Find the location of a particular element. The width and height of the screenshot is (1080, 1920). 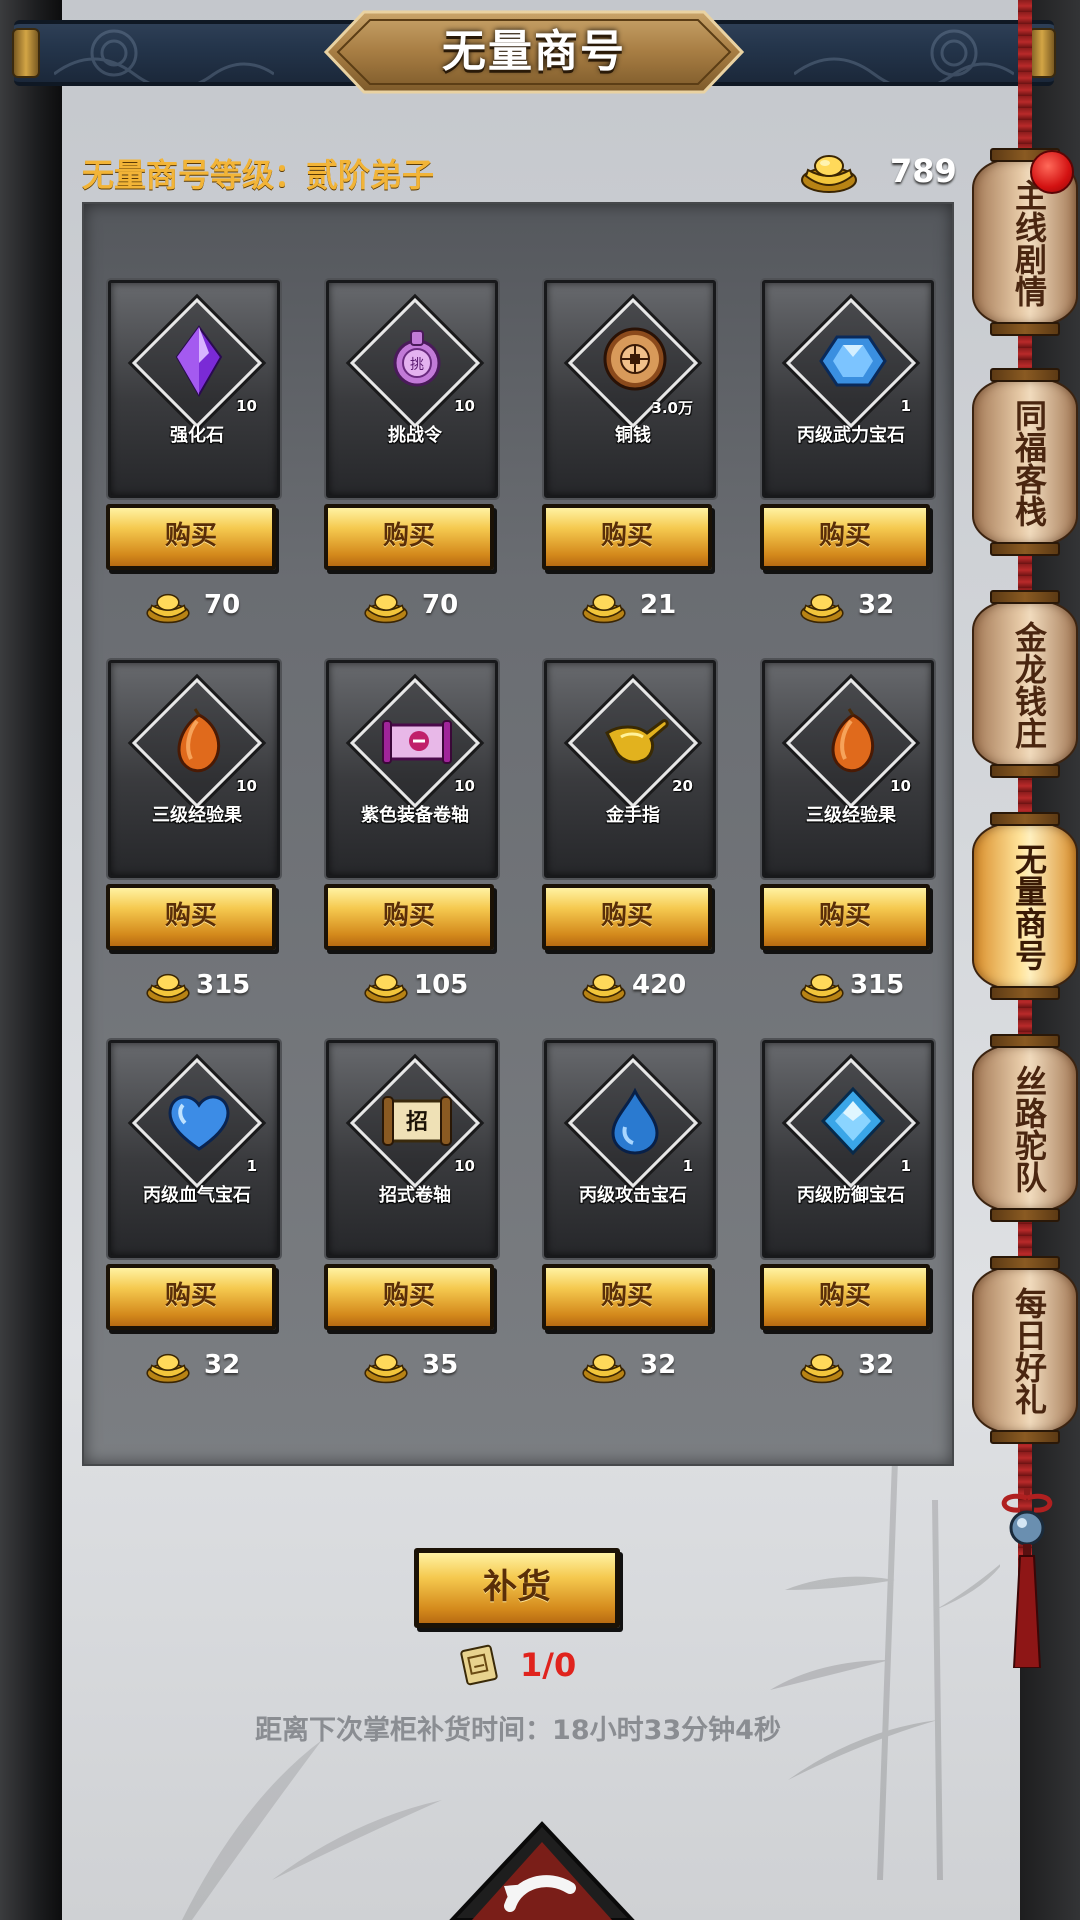

item-name: 丙级防御宝石 is located at coordinates (851, 1195).